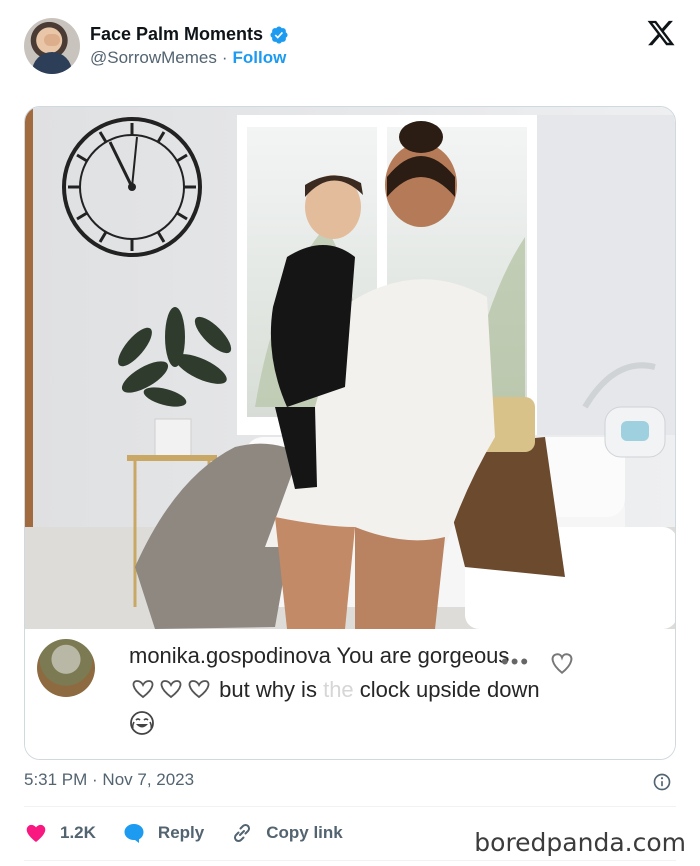  What do you see at coordinates (350, 860) in the screenshot?
I see `bottom-divider` at bounding box center [350, 860].